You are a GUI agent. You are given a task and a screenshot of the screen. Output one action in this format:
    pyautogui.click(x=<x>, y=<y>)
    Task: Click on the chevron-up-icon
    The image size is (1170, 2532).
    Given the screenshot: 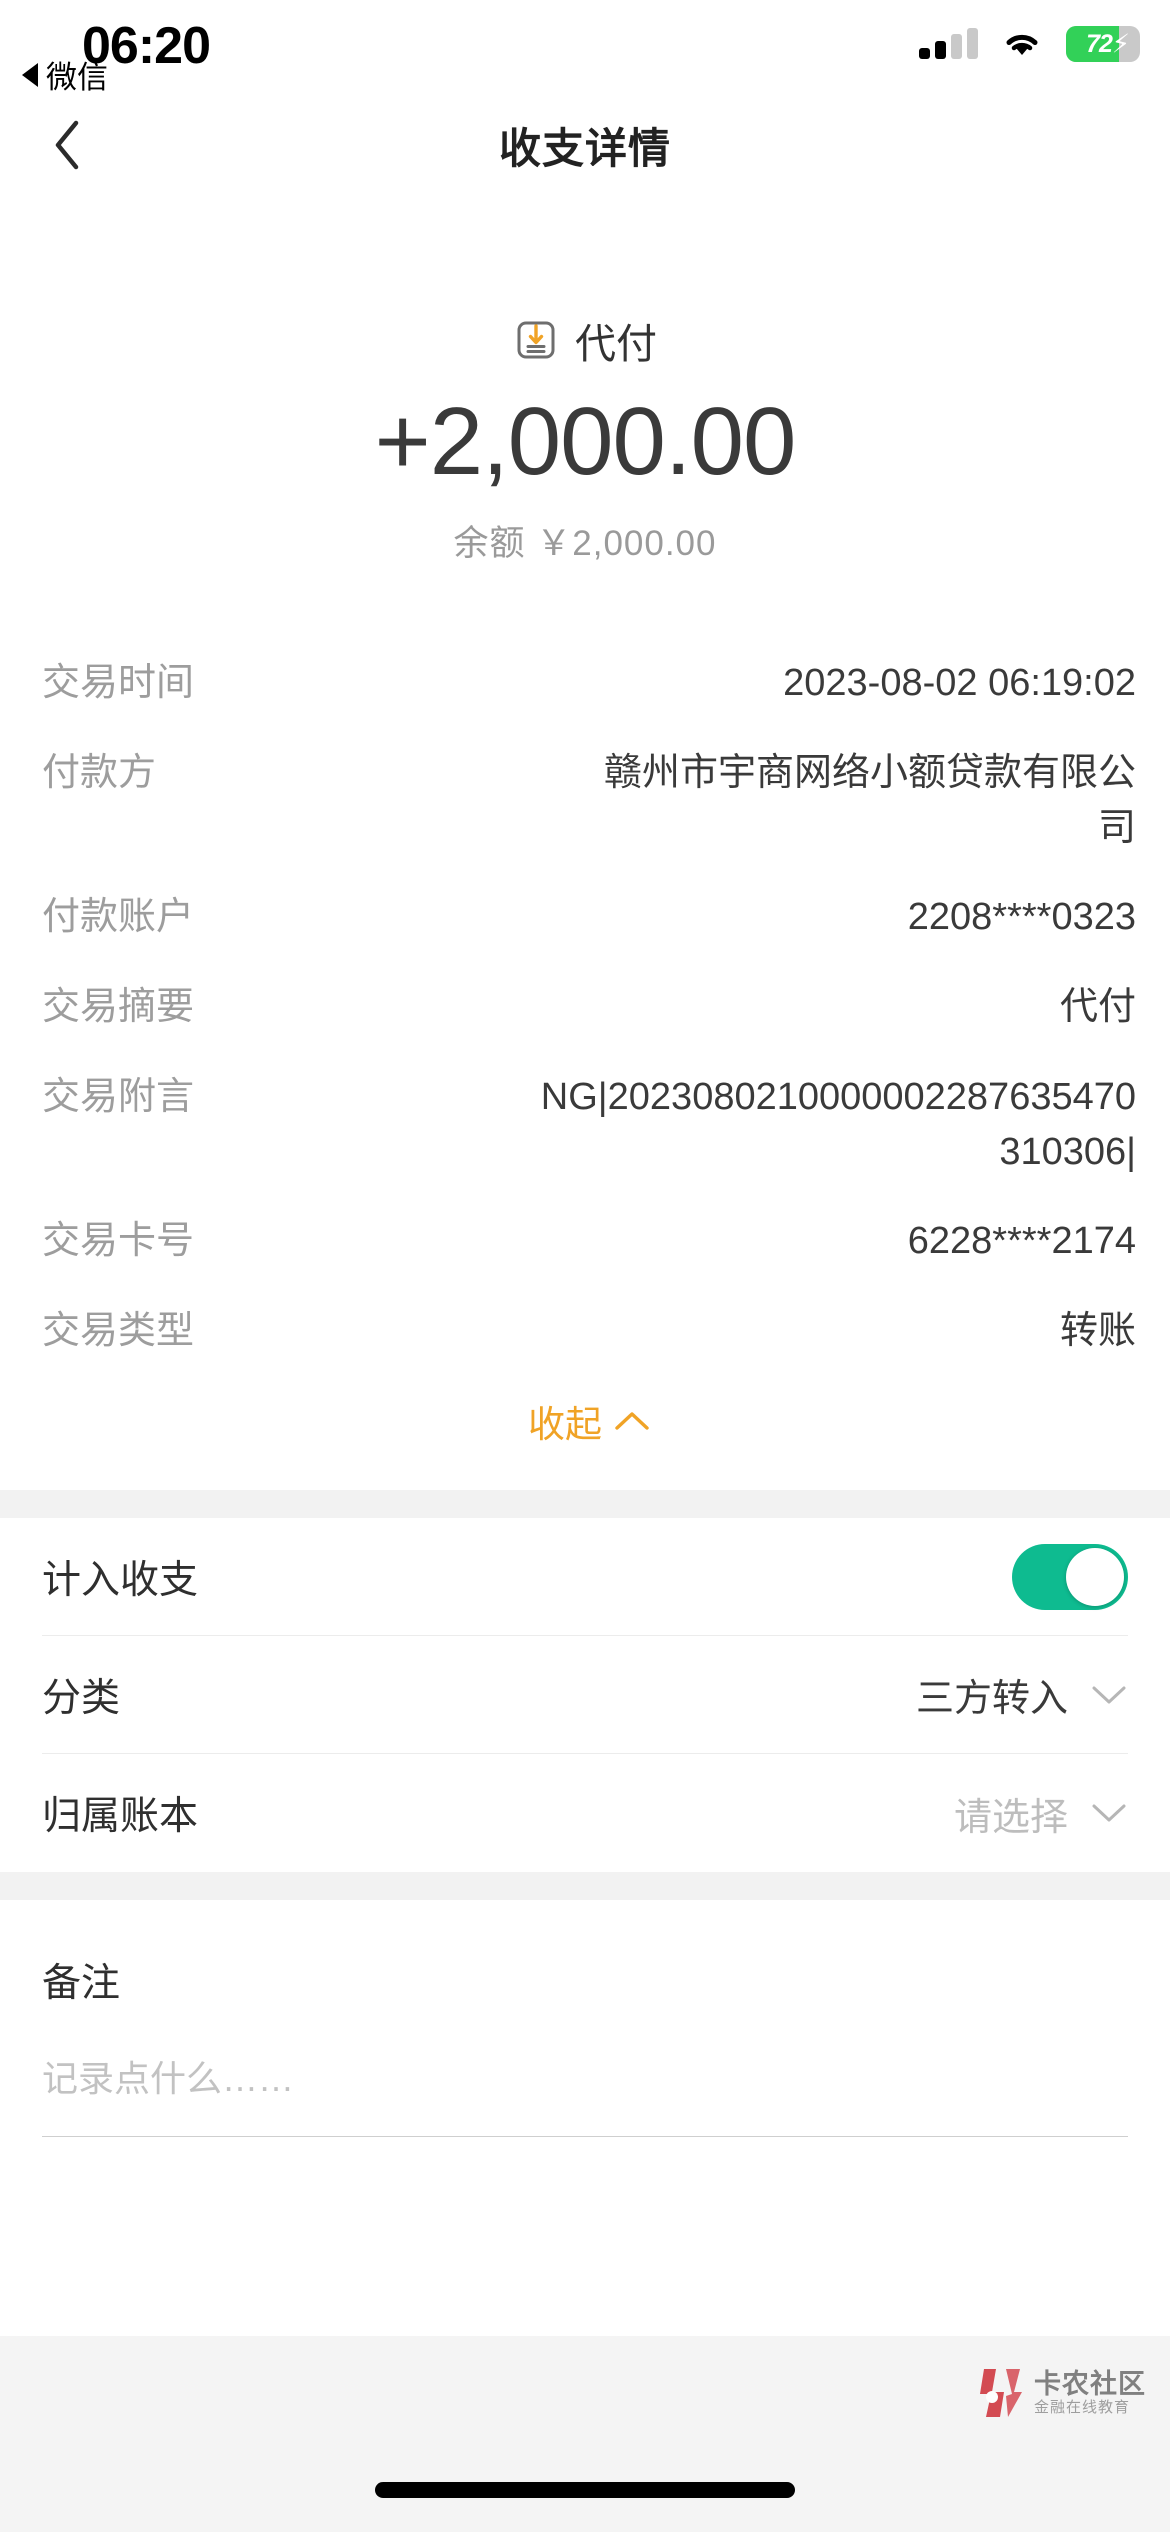 What is the action you would take?
    pyautogui.click(x=632, y=1421)
    